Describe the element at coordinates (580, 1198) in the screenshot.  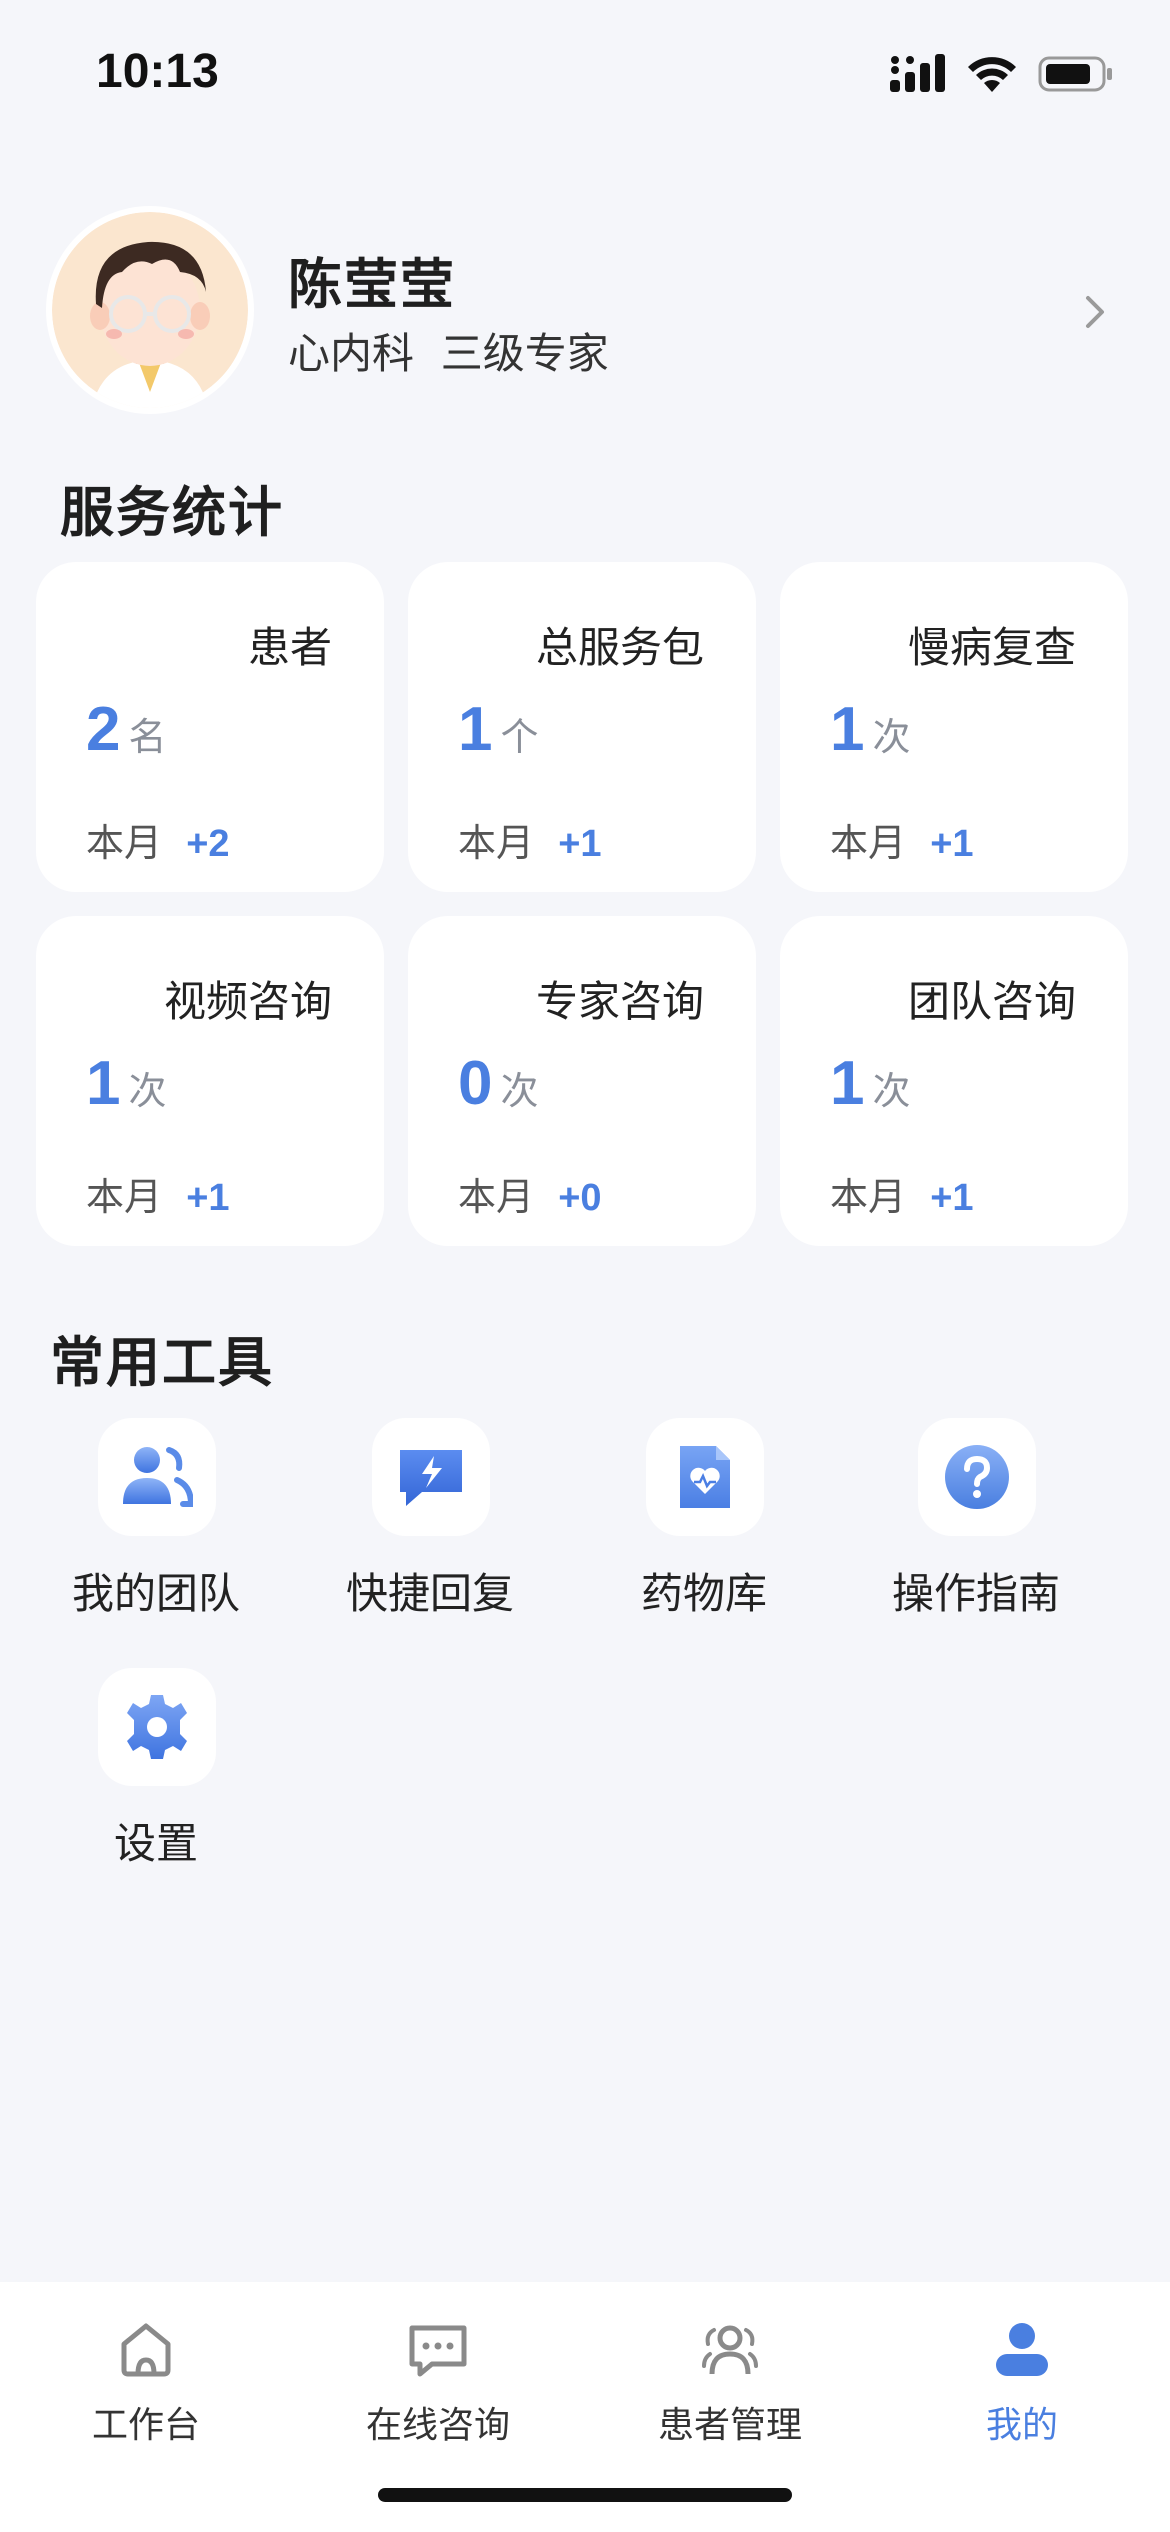
I see `stat-delta: +0` at that location.